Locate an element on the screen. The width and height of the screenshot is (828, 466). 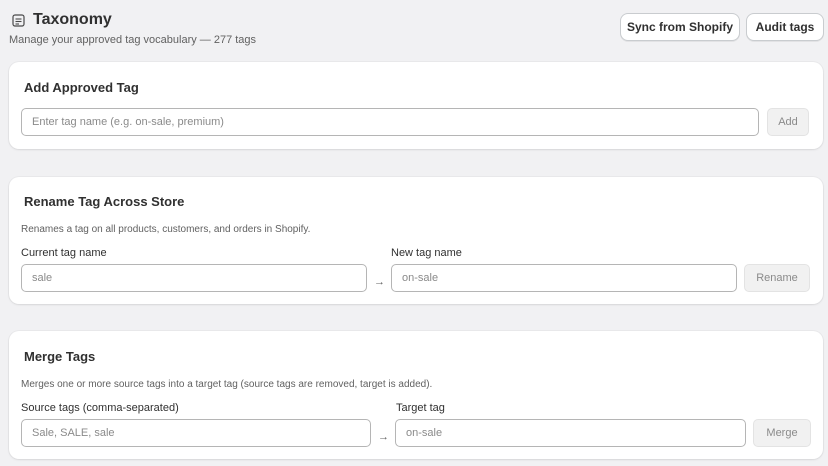
add-button: Add is located at coordinates (788, 122).